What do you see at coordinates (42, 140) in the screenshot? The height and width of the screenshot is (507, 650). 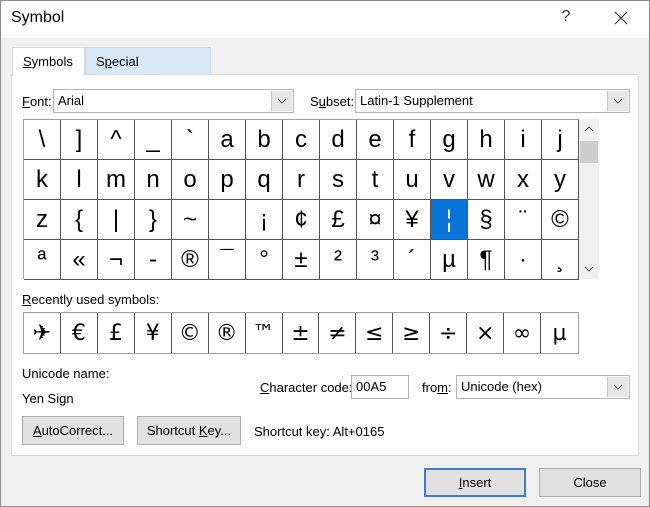 I see `symbol-cell: \` at bounding box center [42, 140].